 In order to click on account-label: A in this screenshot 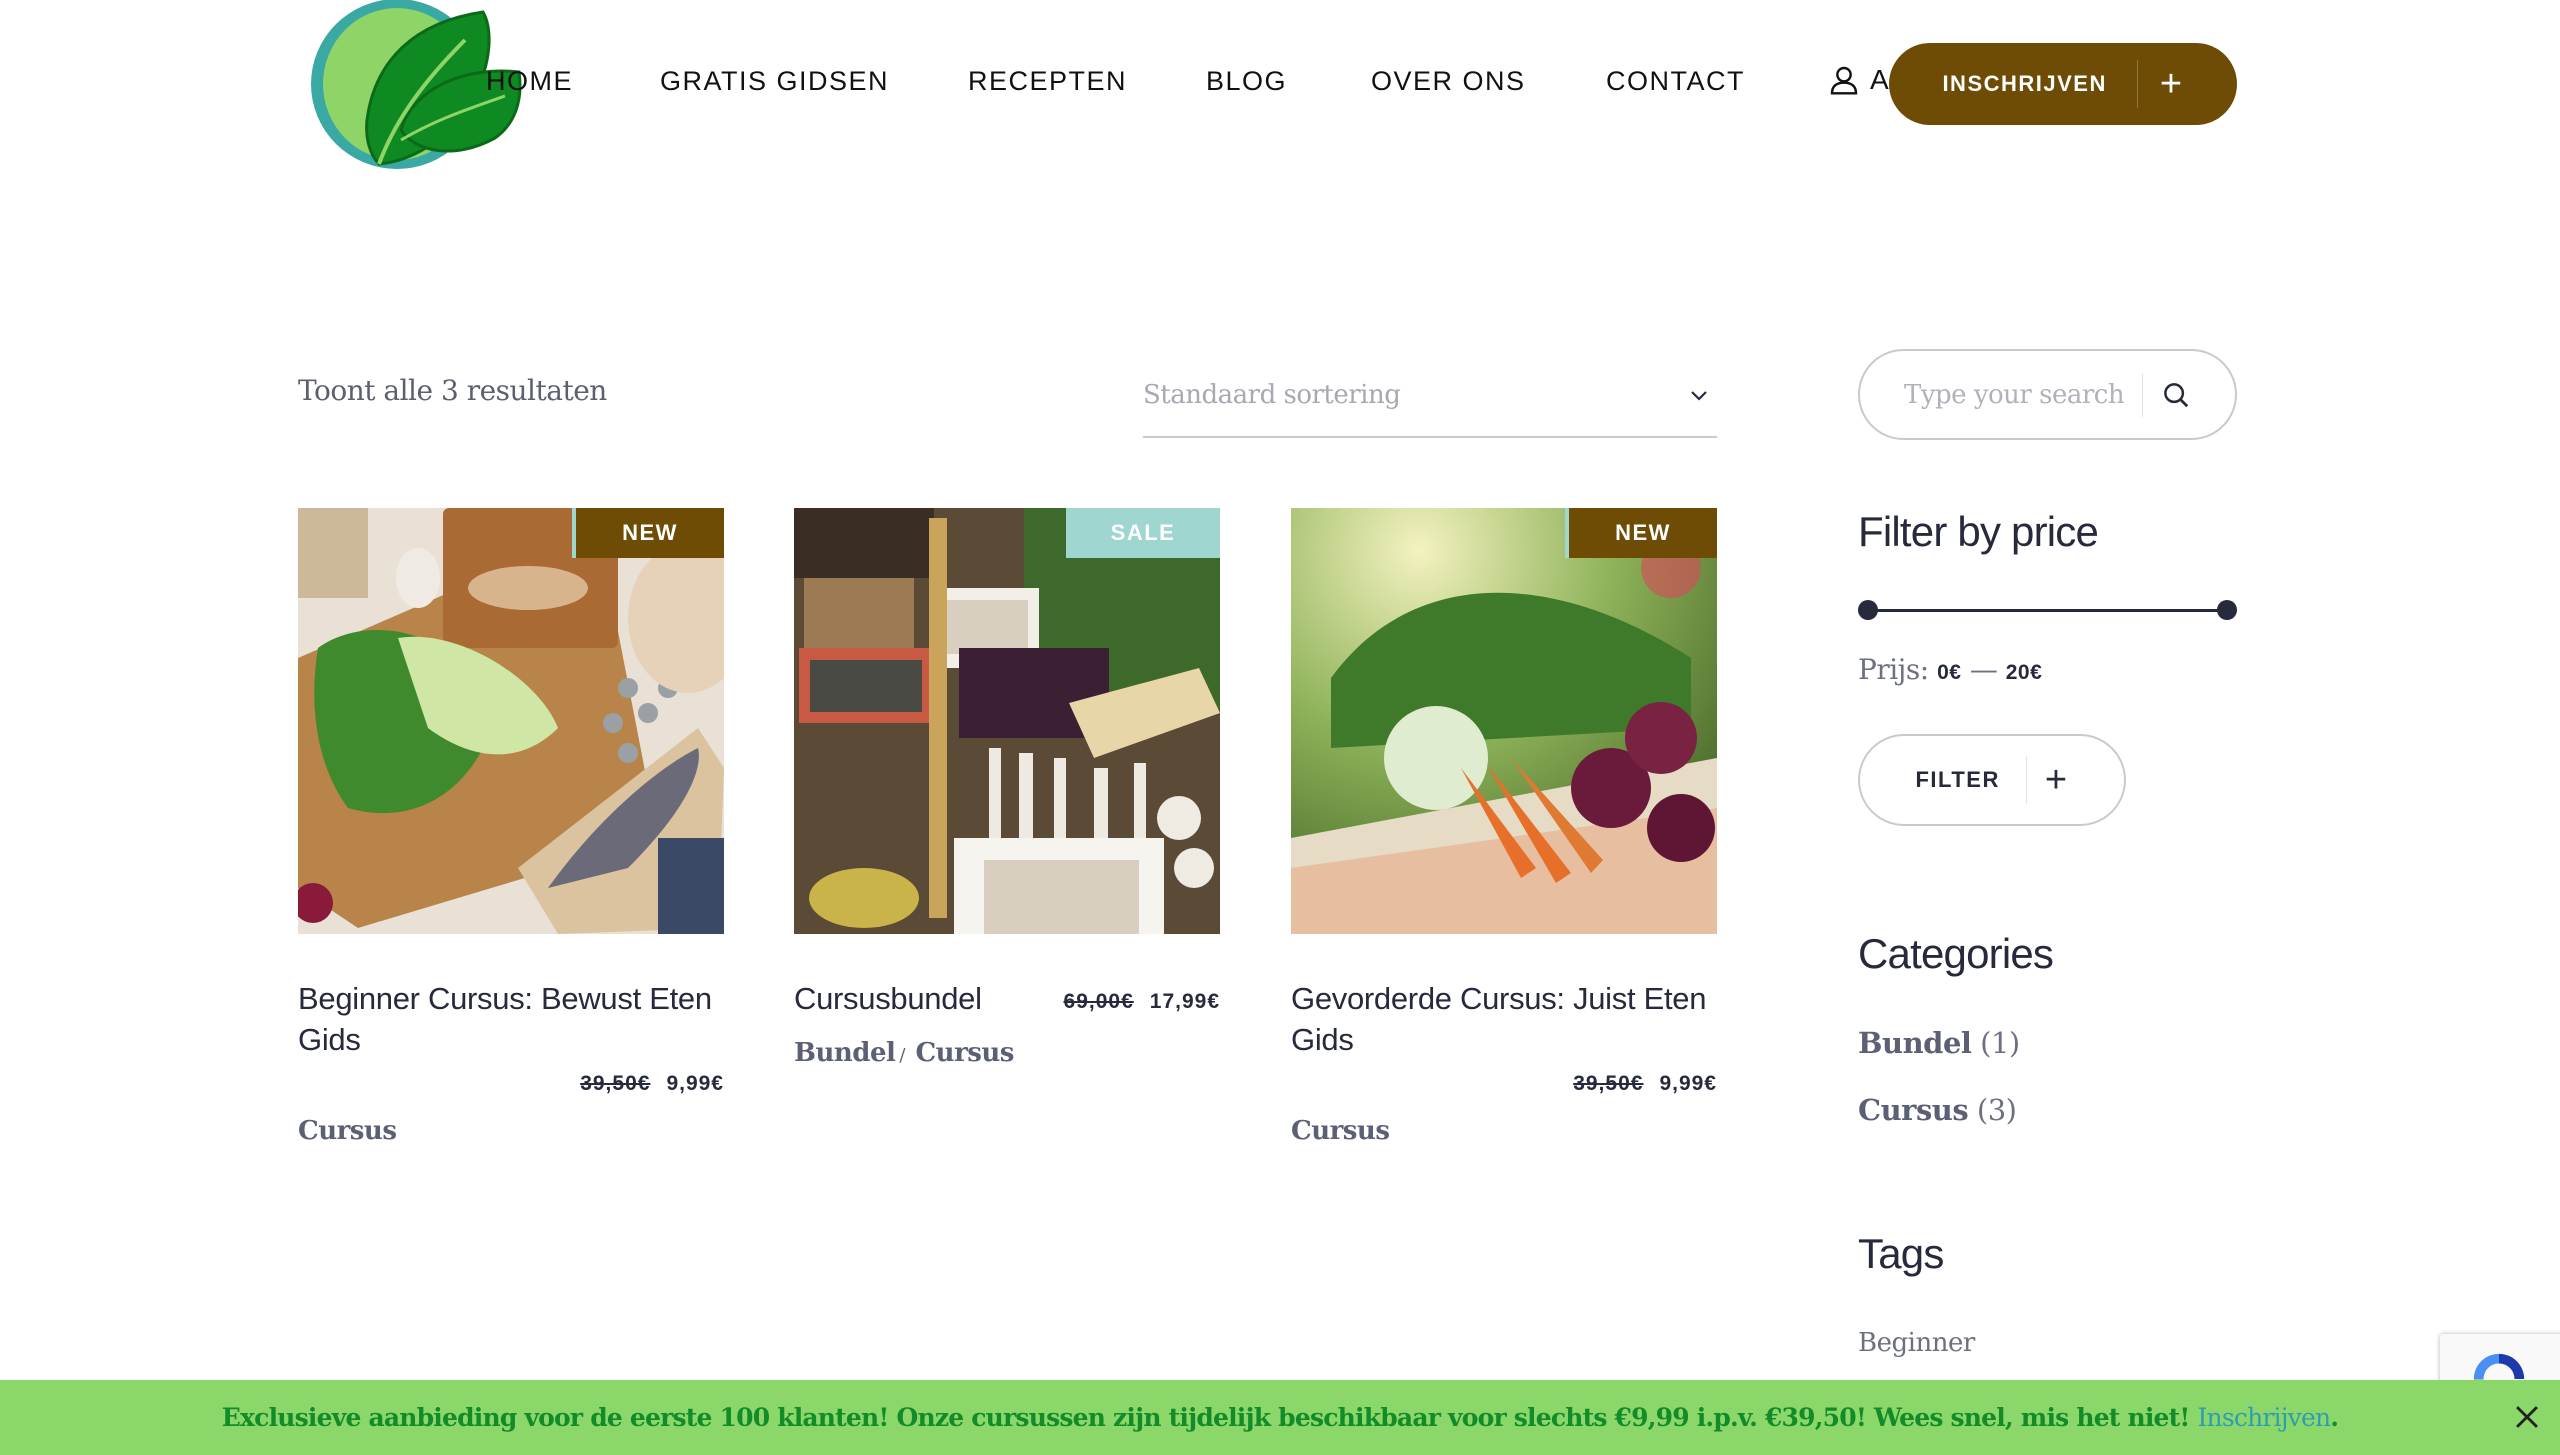, I will do `click(1879, 79)`.